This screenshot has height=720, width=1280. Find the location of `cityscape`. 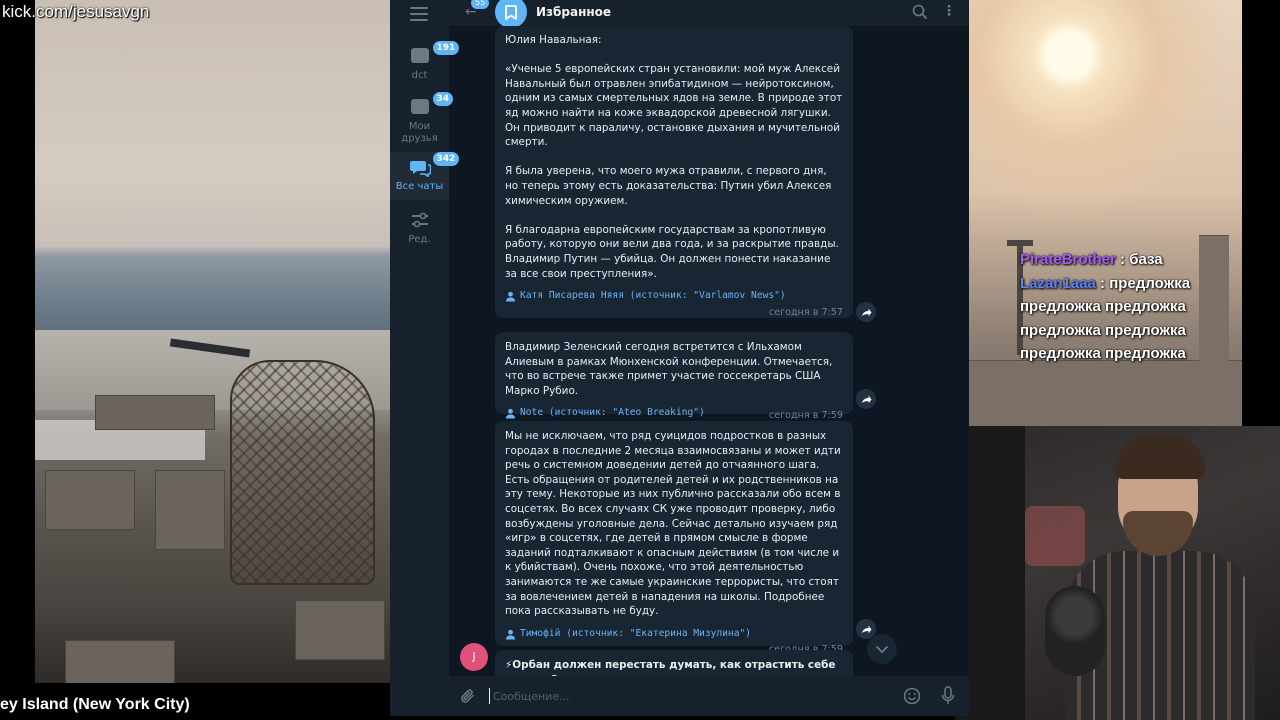

cityscape is located at coordinates (1105, 393).